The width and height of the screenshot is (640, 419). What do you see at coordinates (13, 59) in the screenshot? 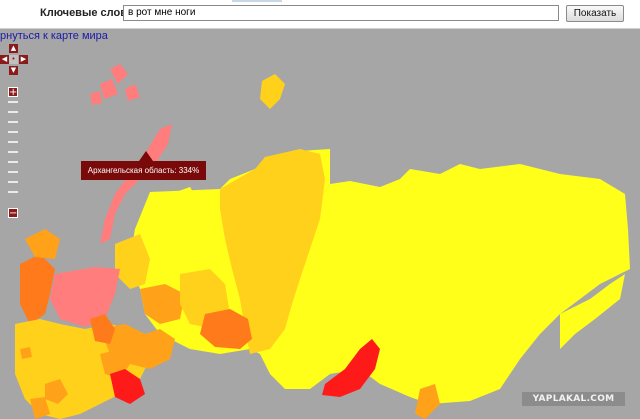
I see `pan-center-icon: •` at bounding box center [13, 59].